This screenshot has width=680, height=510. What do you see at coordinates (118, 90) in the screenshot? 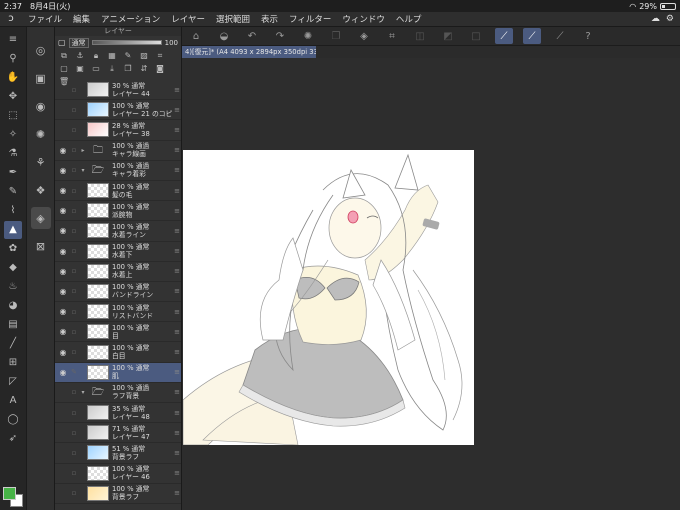
I see `layer-row: ◉▫30 % 通常レイヤー 44≡` at bounding box center [118, 90].